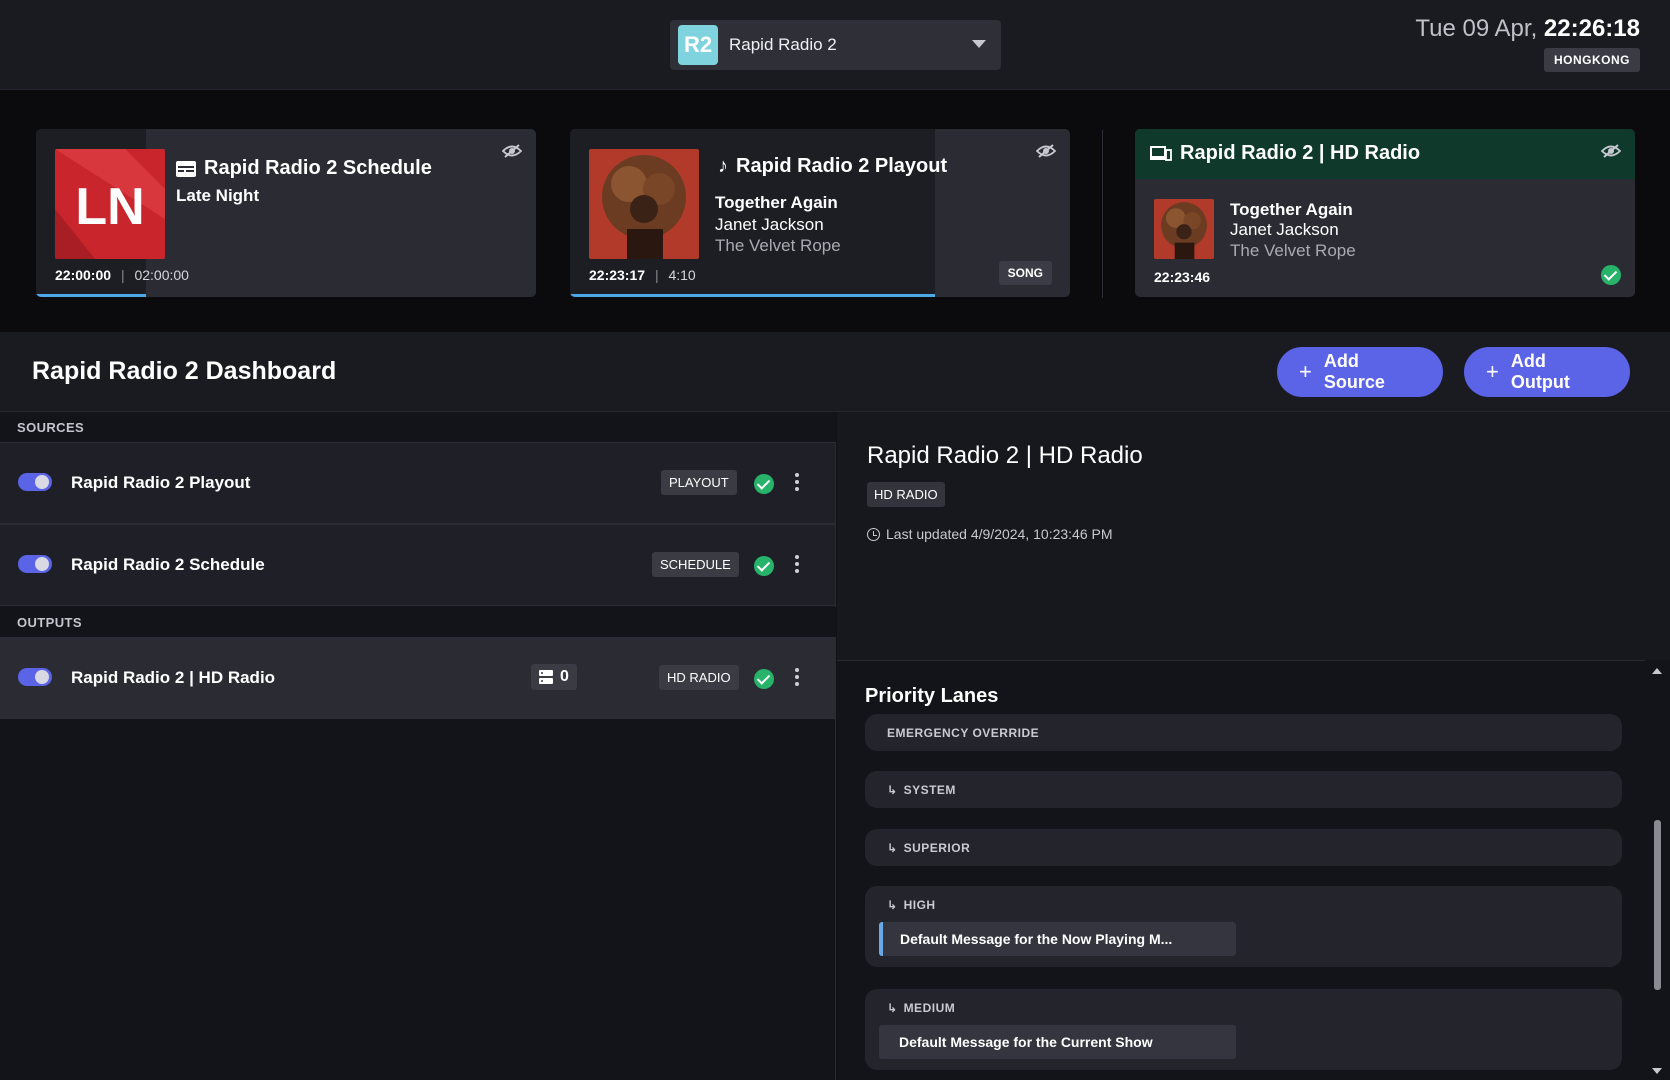 The width and height of the screenshot is (1670, 1080). I want to click on output-name: Rapid Radio 2 | HD Radio, so click(173, 677).